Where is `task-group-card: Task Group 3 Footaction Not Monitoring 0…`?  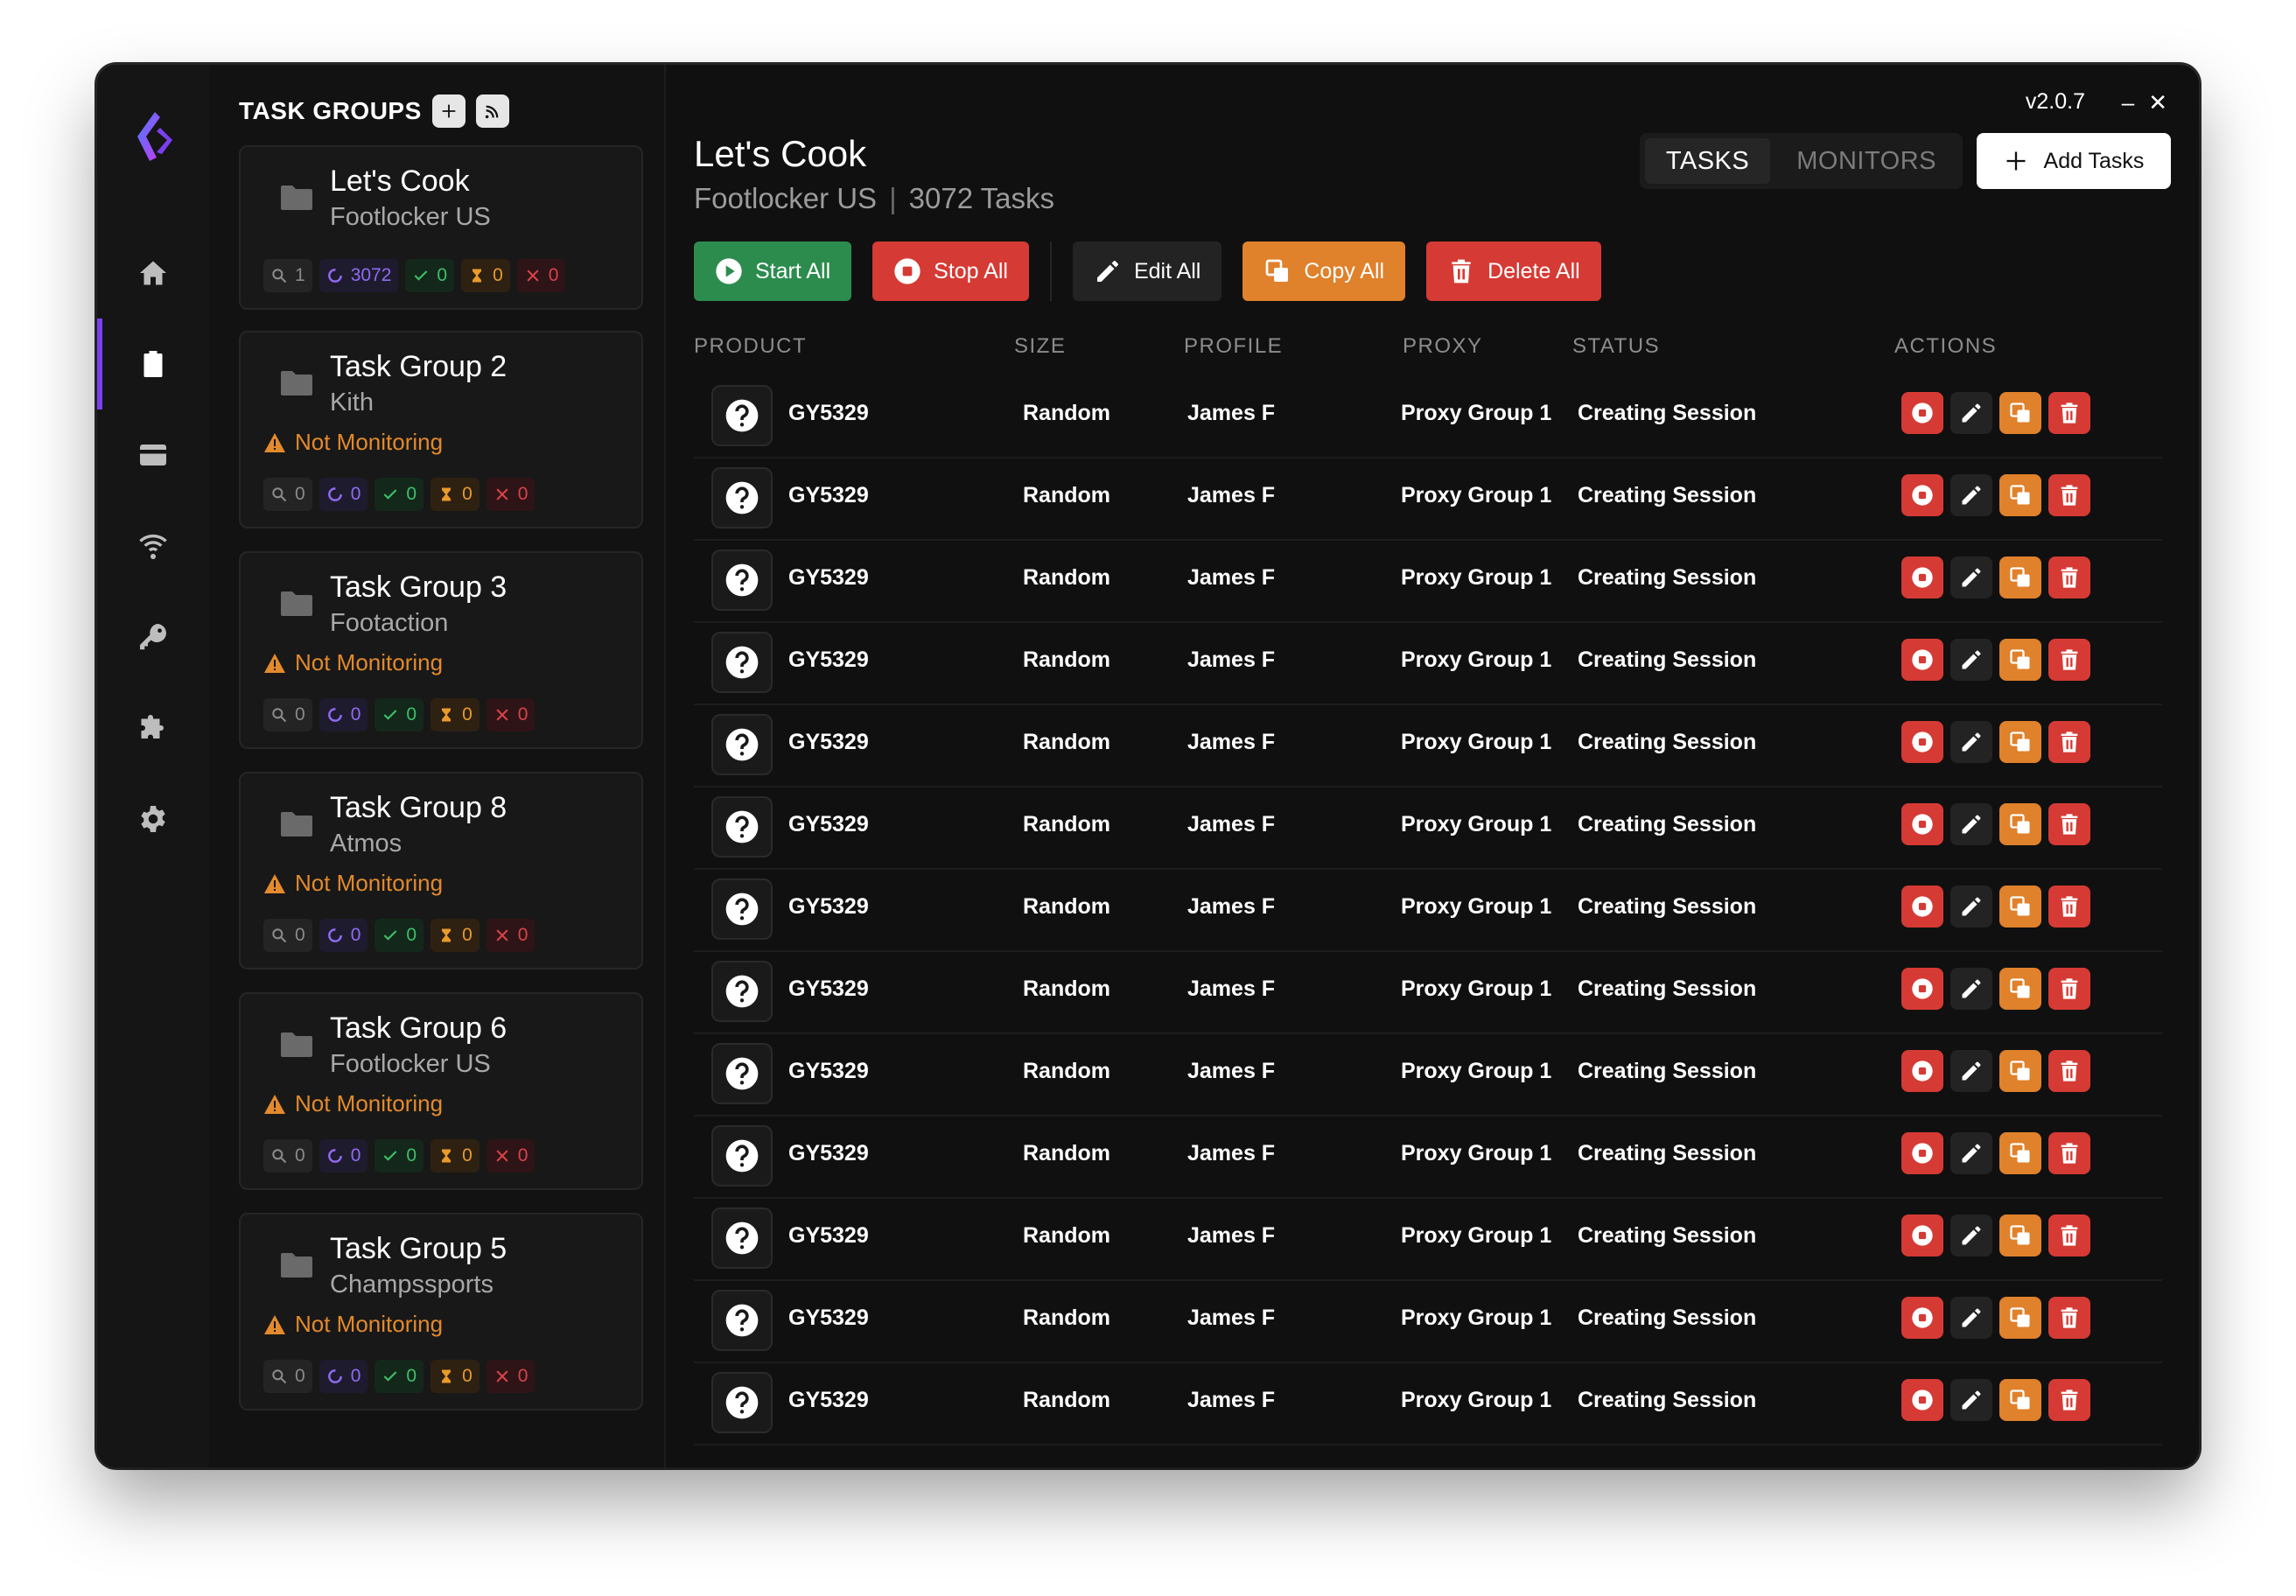
task-group-card: Task Group 3 Footaction Not Monitoring 0… is located at coordinates (441, 650).